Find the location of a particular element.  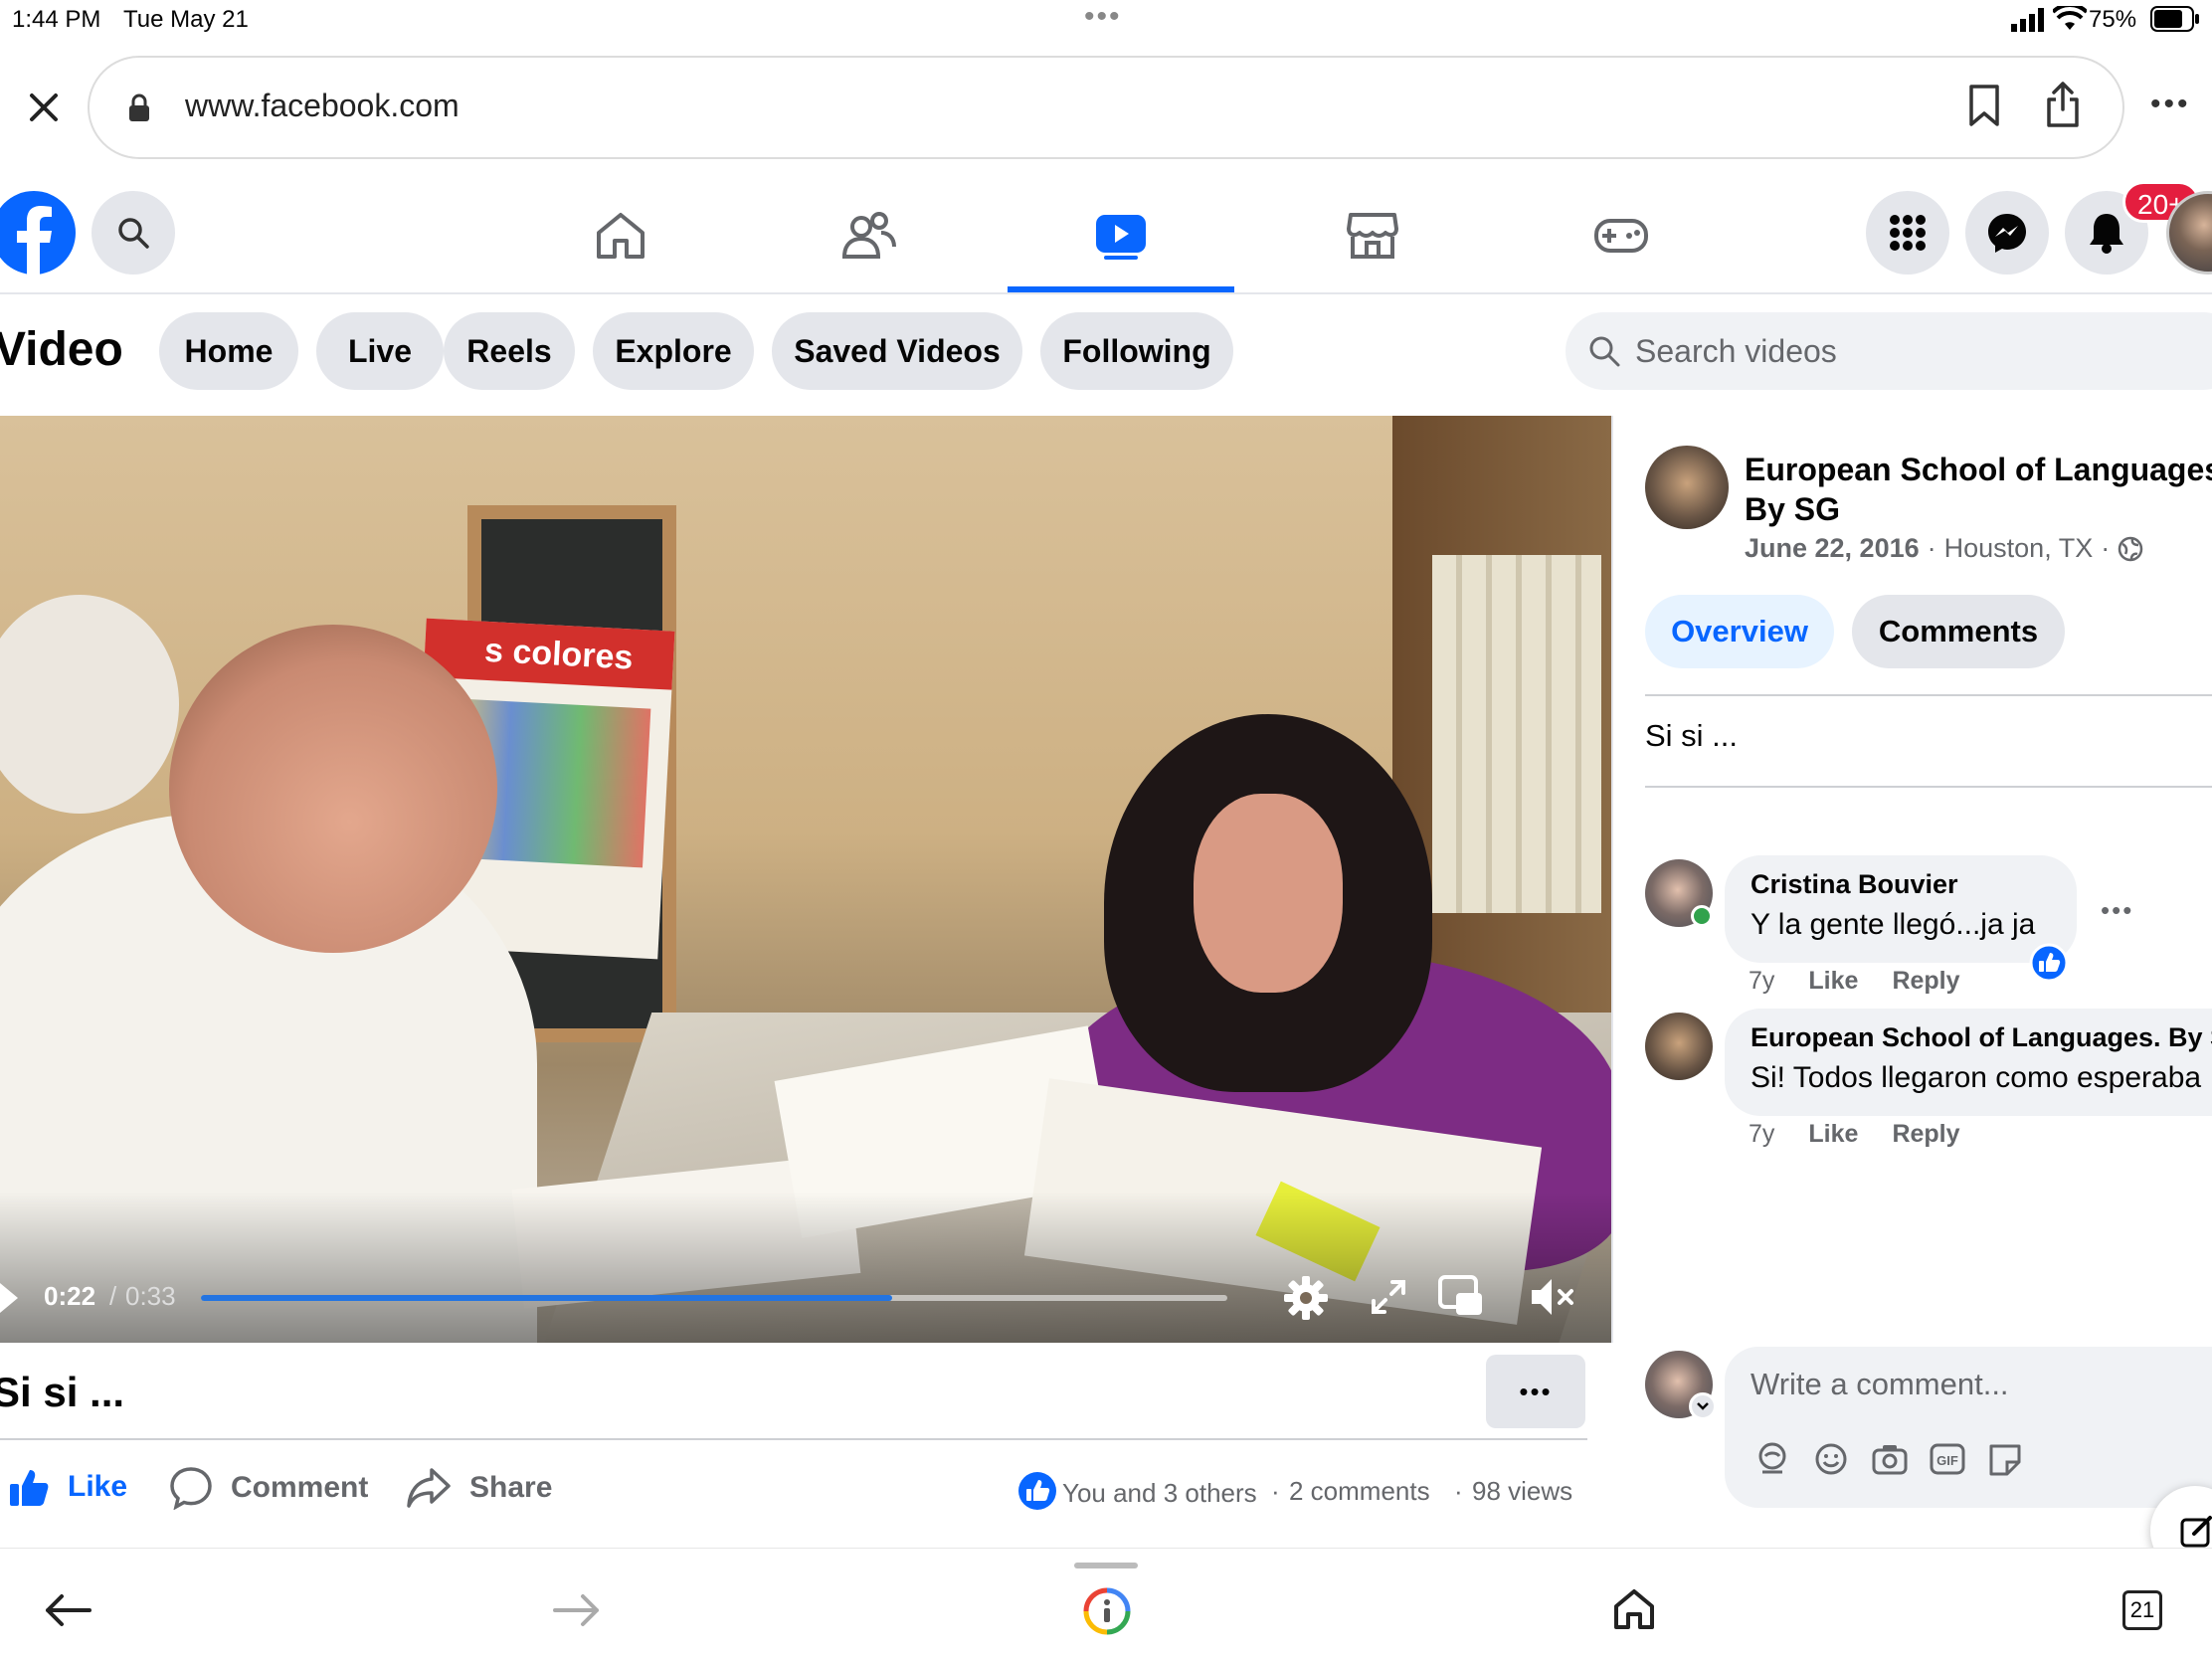

play-icon is located at coordinates (10, 1298).